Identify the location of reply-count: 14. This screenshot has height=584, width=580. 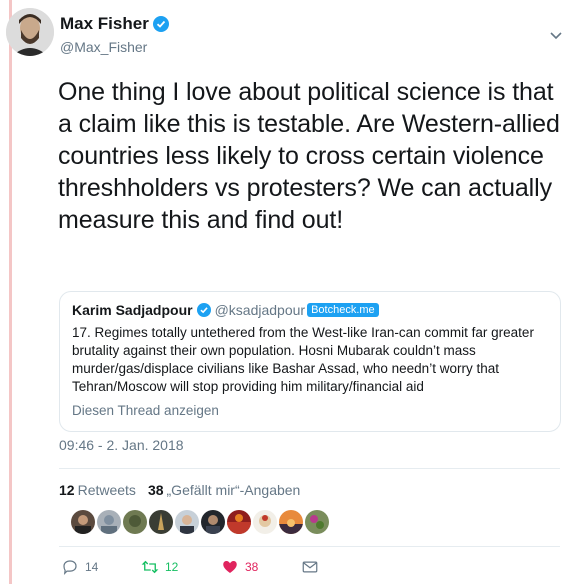
(92, 567).